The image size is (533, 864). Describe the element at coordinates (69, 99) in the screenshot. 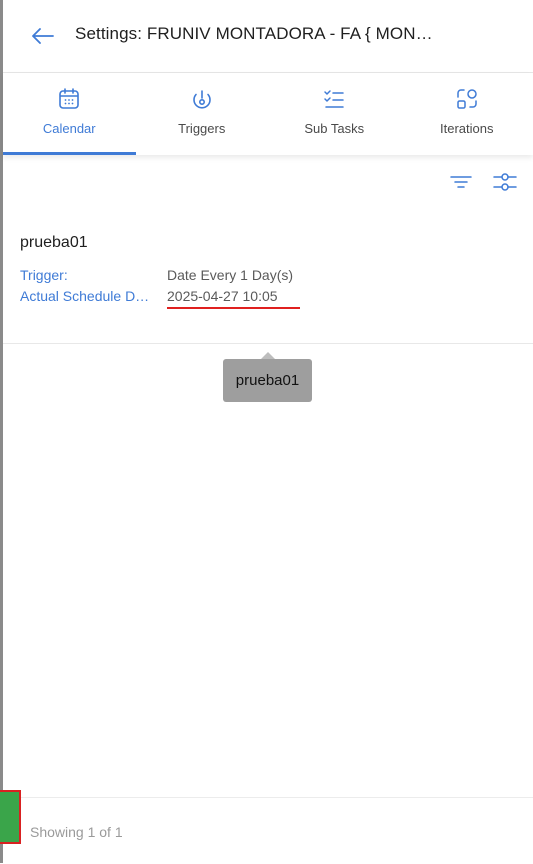

I see `calendar-icon` at that location.